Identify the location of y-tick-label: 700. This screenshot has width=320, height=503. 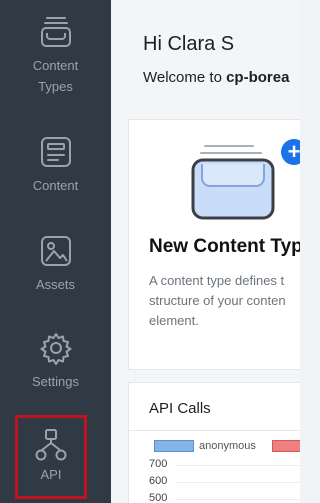
(158, 464).